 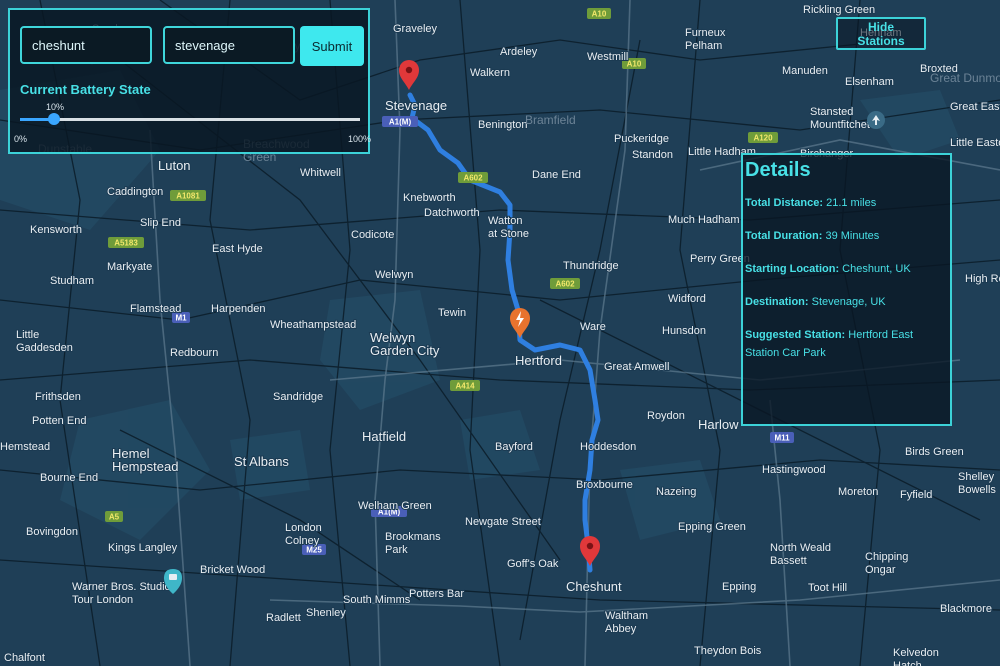 What do you see at coordinates (966, 609) in the screenshot?
I see `place-label: Blackmore` at bounding box center [966, 609].